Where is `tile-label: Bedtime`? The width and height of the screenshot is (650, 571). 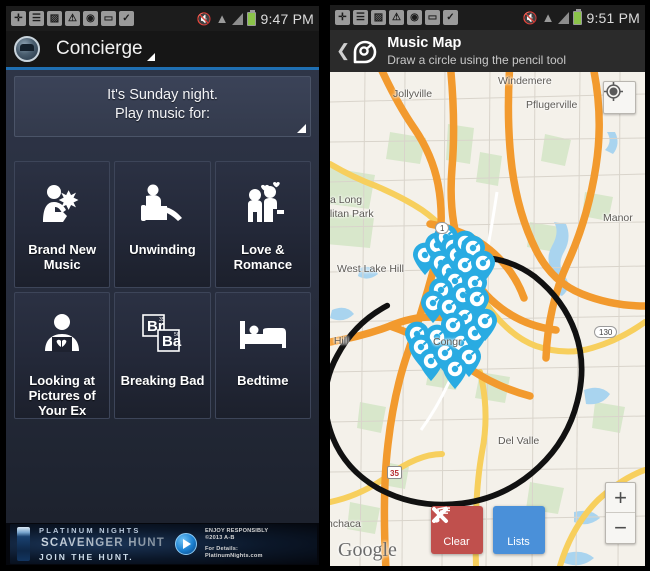 tile-label: Bedtime is located at coordinates (263, 380).